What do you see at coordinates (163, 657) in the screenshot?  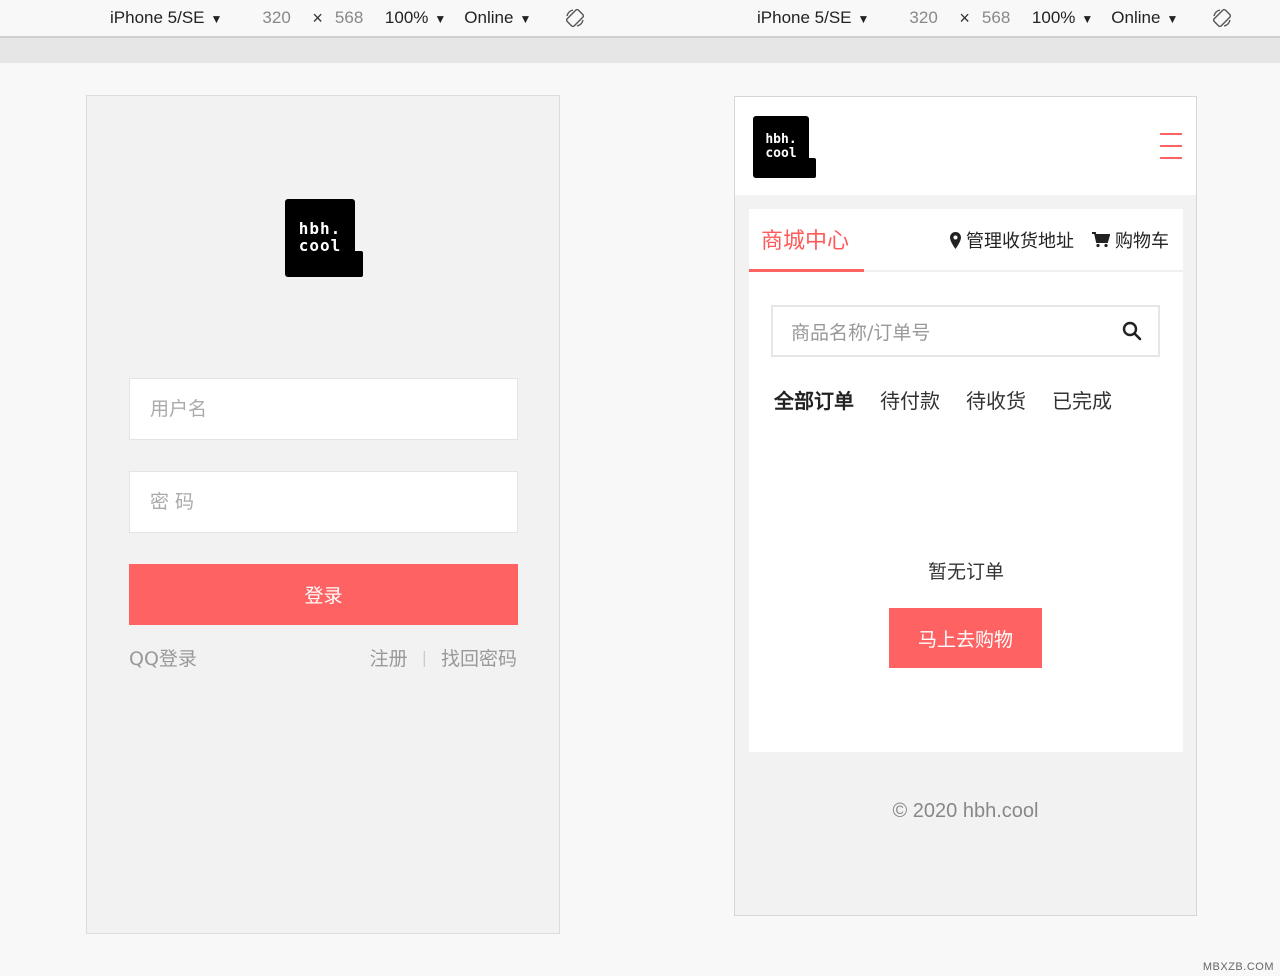 I see `qq-login-link: QQ登录` at bounding box center [163, 657].